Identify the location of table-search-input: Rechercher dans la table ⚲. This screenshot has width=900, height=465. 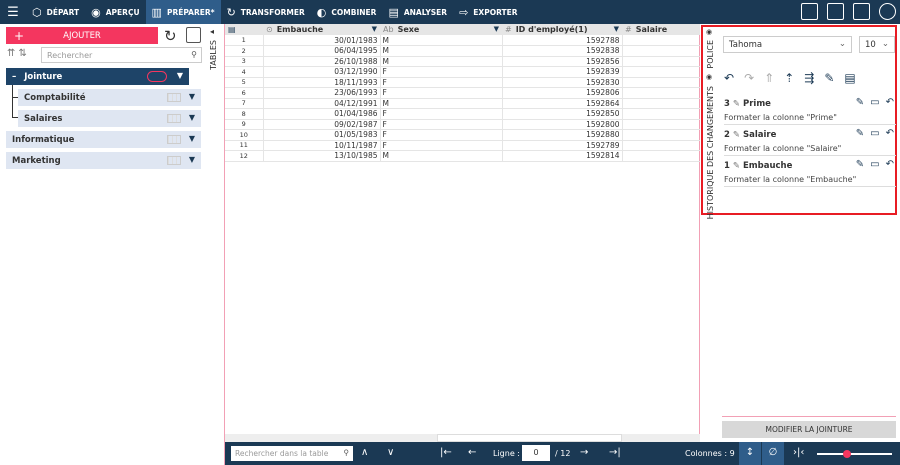
(292, 453).